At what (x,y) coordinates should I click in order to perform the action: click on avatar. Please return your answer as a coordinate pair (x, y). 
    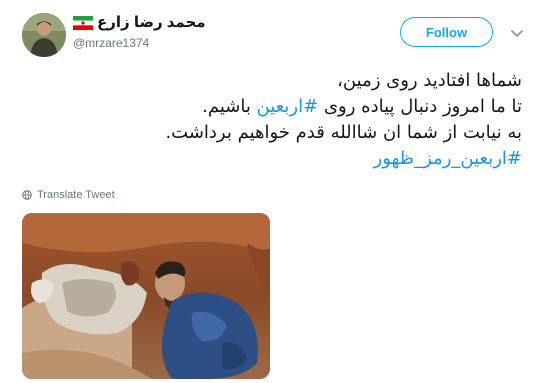
    Looking at the image, I should click on (44, 35).